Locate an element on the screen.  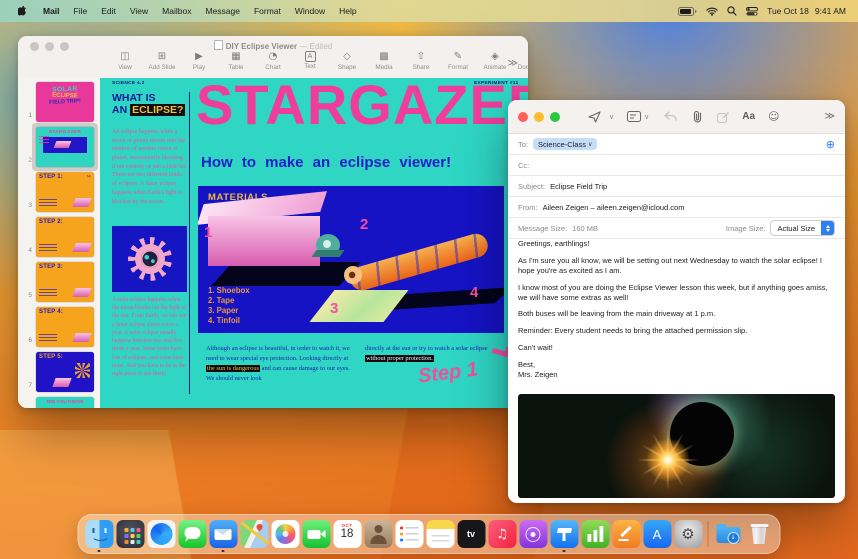
attach-button is located at coordinates (697, 116).